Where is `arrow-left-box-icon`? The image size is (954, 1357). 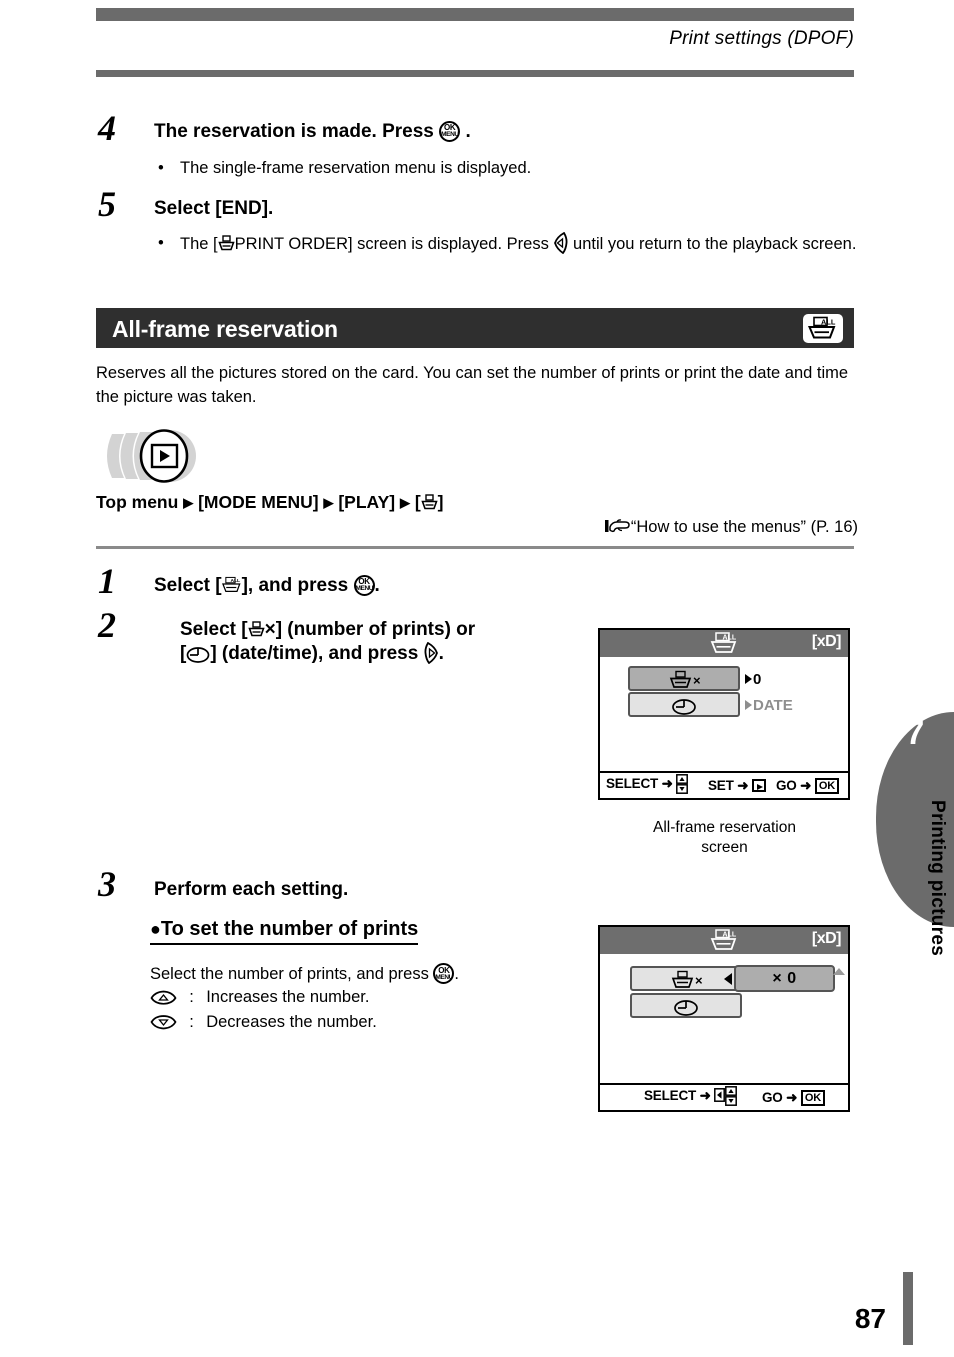
arrow-left-box-icon is located at coordinates (720, 1095).